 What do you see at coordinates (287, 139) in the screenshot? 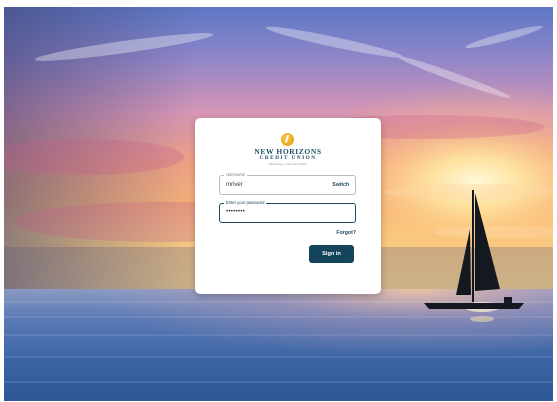
I see `sun-sail-logo-icon` at bounding box center [287, 139].